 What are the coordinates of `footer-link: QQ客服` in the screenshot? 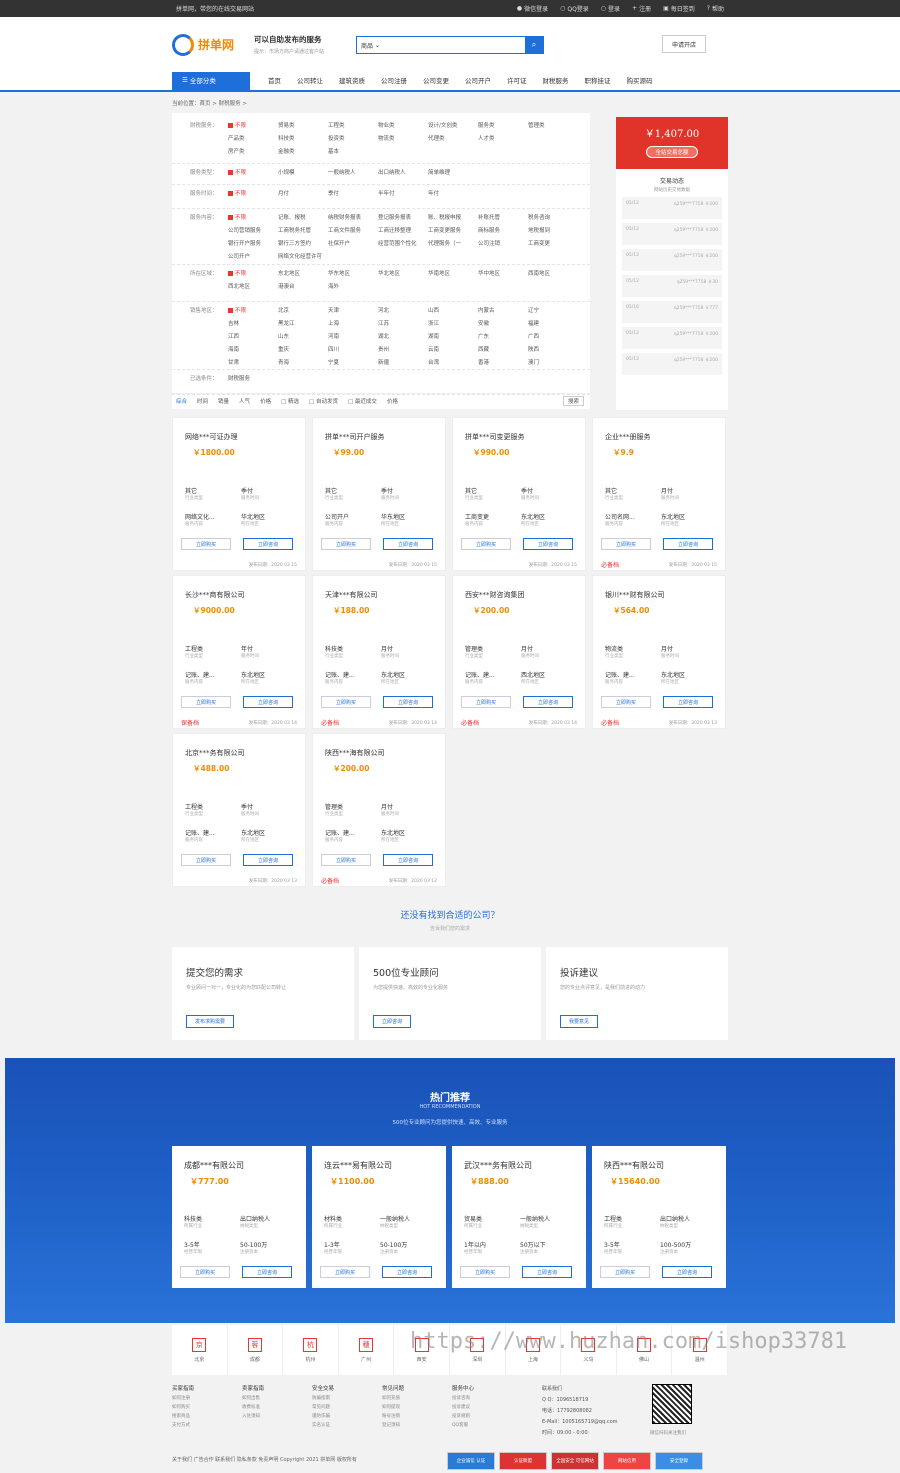 It's located at (487, 1425).